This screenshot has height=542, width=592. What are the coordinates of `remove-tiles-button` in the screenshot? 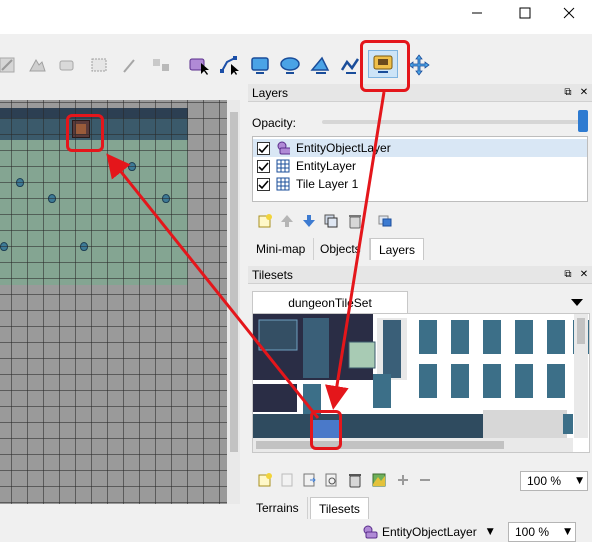 It's located at (425, 480).